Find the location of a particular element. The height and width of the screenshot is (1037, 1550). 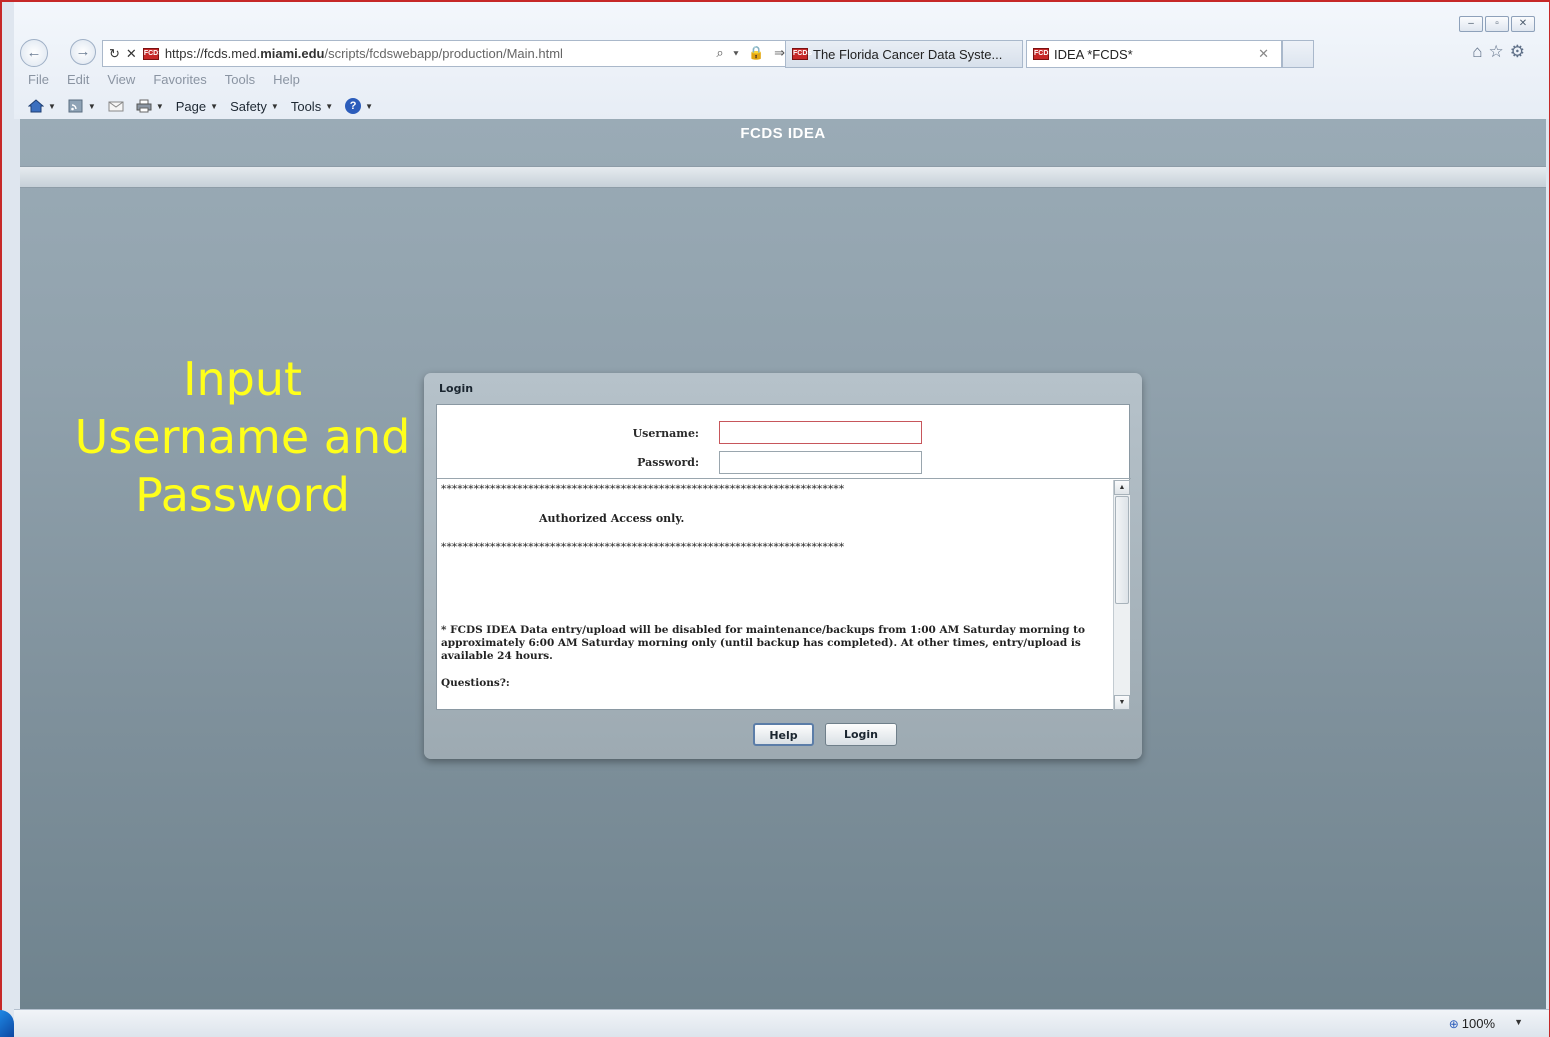

annotation-text: Input Username and Password is located at coordinates (242, 437).